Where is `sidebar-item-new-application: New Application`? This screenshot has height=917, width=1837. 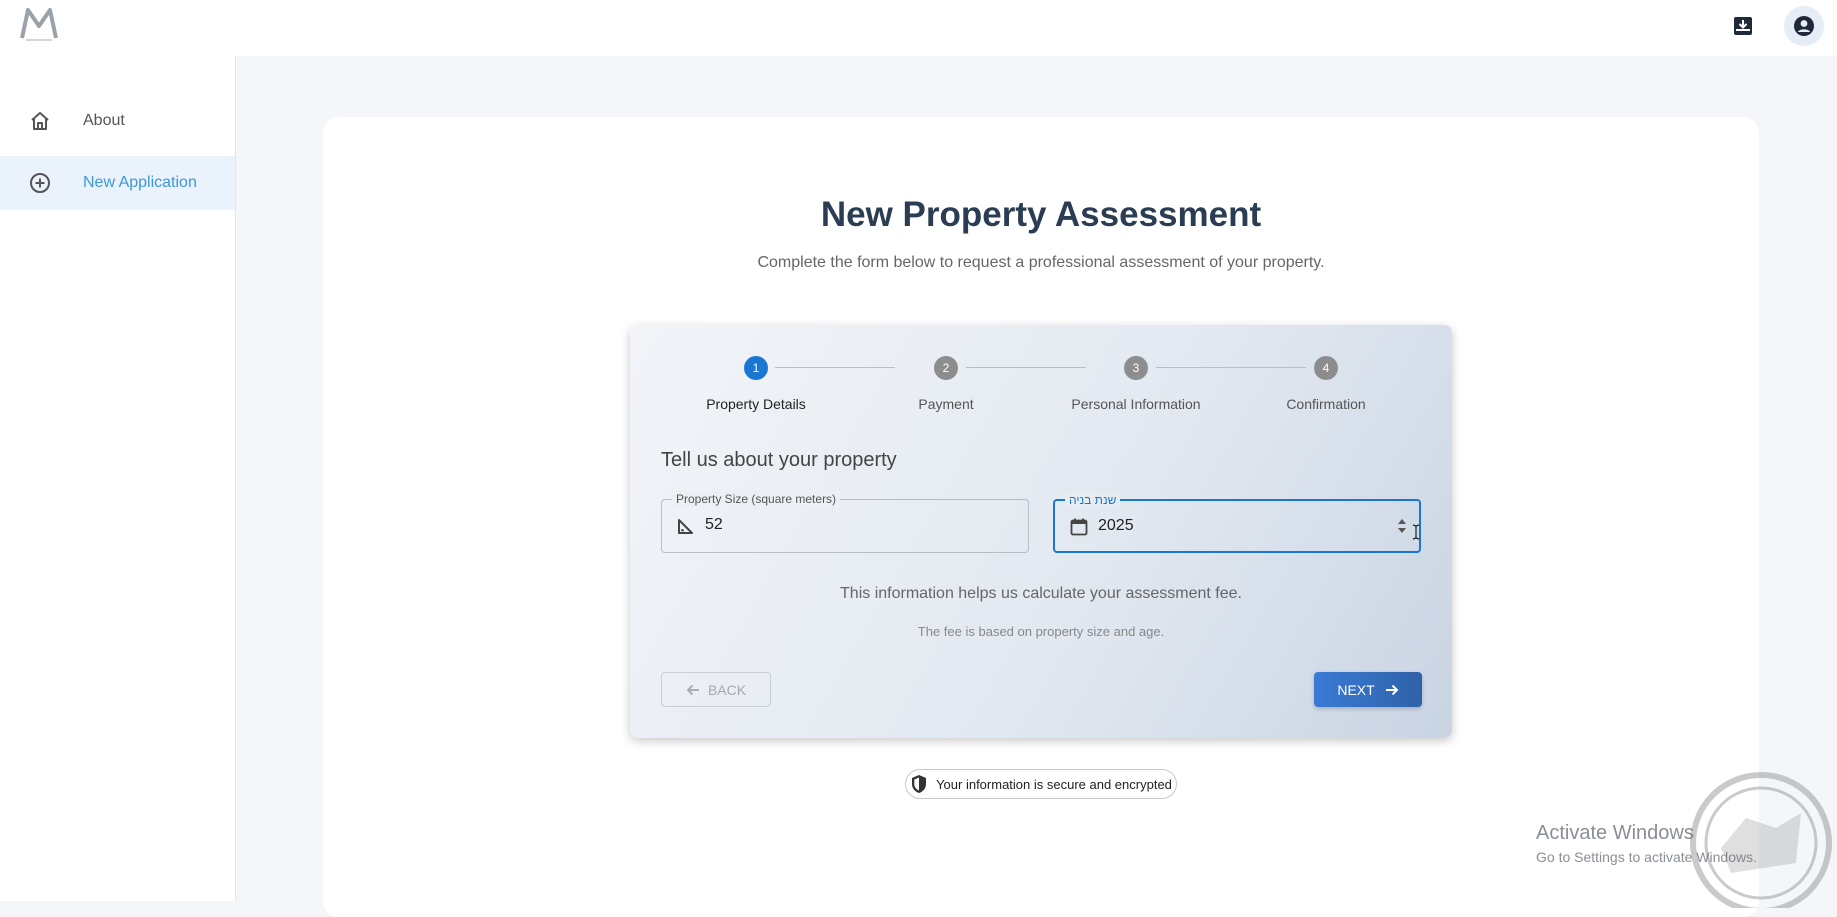
sidebar-item-new-application: New Application is located at coordinates (117, 183).